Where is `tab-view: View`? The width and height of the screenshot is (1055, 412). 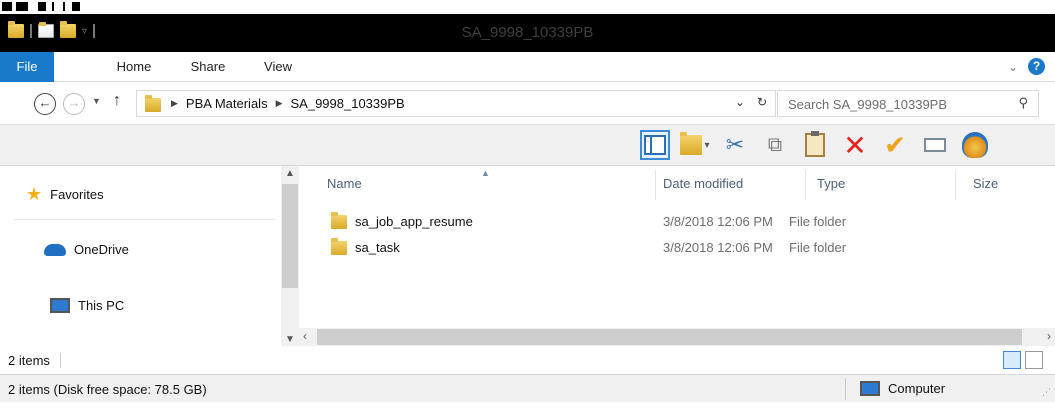 tab-view: View is located at coordinates (278, 67).